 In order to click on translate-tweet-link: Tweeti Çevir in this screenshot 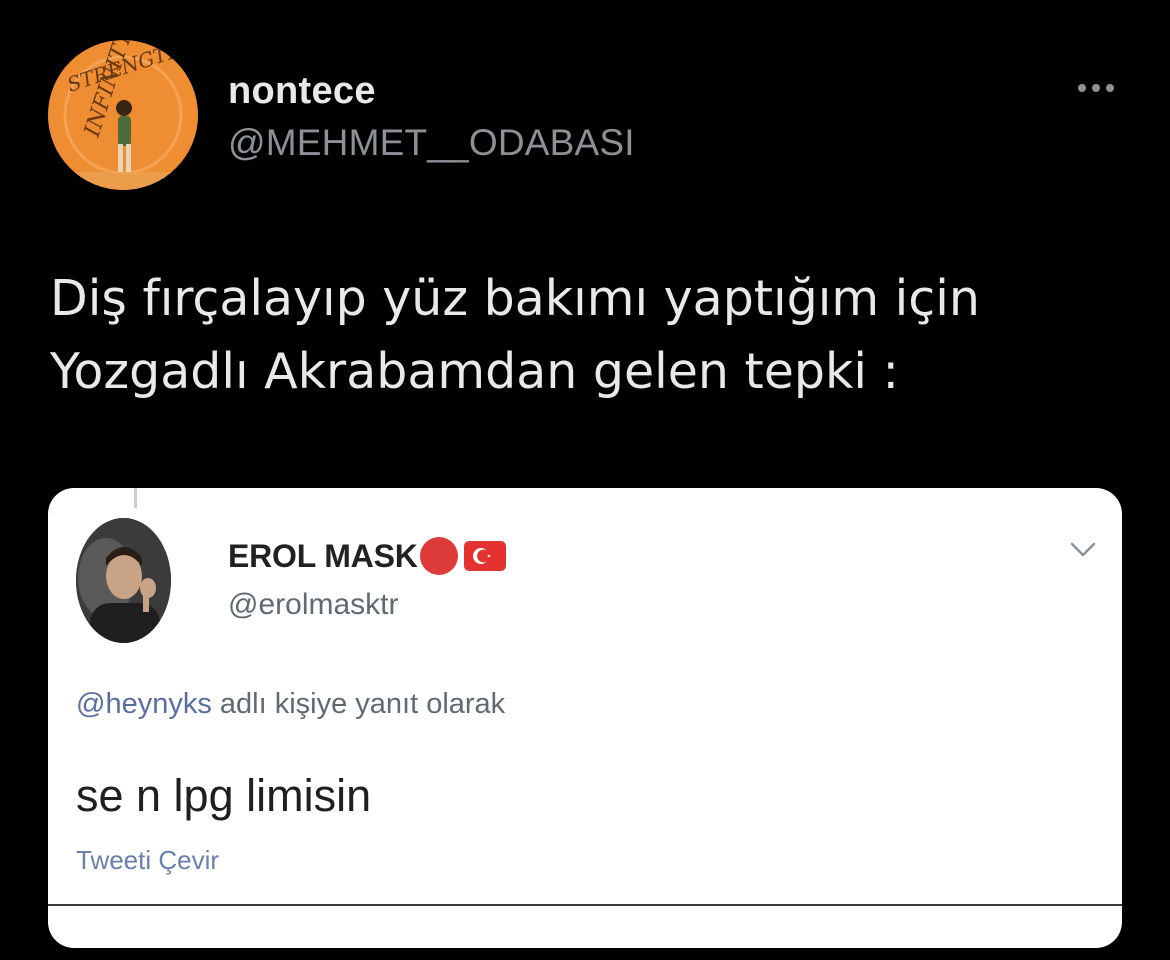, I will do `click(148, 860)`.